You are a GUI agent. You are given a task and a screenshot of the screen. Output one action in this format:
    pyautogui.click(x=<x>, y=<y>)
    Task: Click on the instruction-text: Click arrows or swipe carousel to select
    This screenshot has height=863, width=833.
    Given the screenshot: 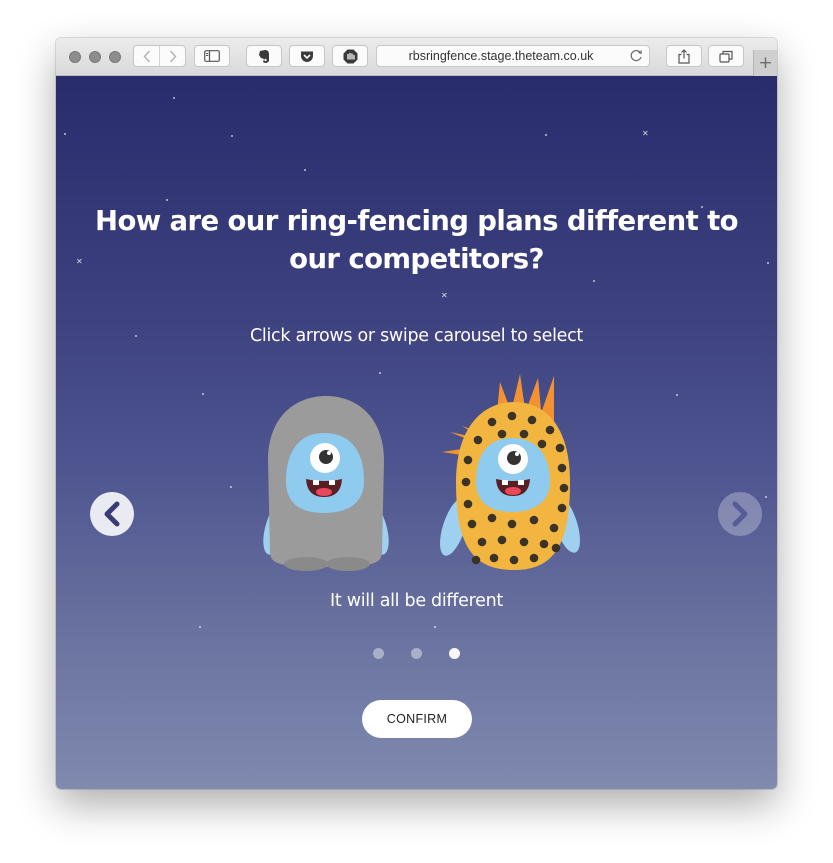 What is the action you would take?
    pyautogui.click(x=416, y=336)
    